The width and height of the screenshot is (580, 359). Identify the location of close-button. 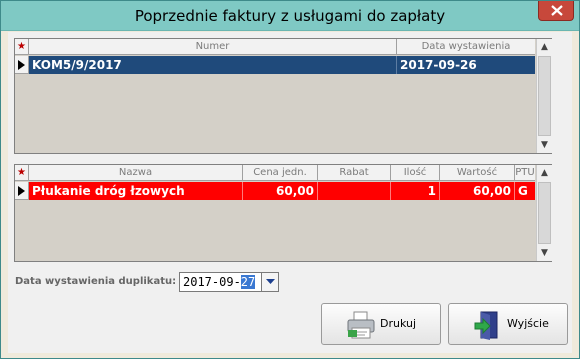
(556, 11).